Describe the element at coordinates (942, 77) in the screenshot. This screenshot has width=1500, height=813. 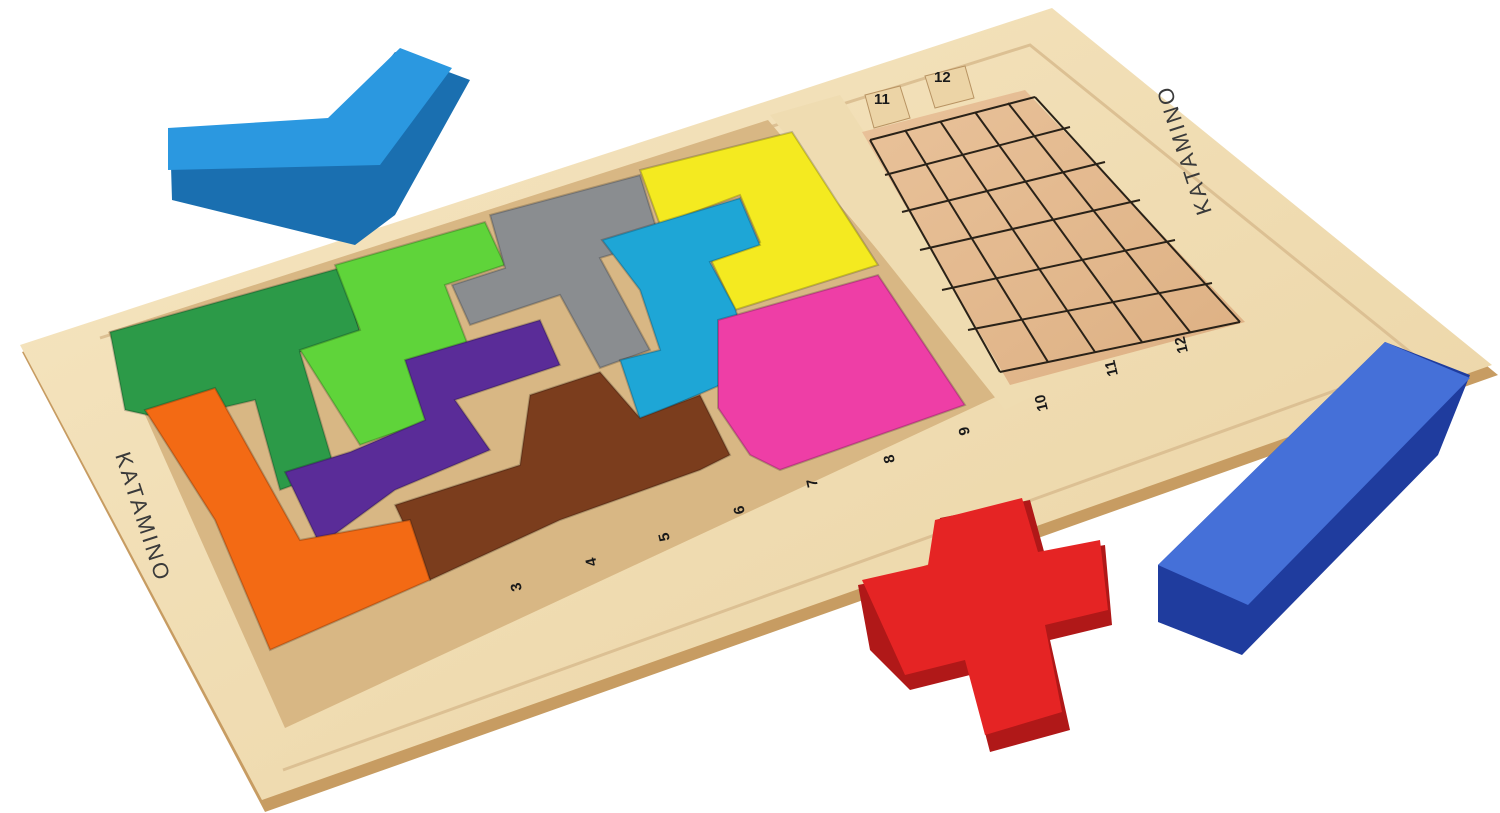
I see `slot-number-12-top: 12` at that location.